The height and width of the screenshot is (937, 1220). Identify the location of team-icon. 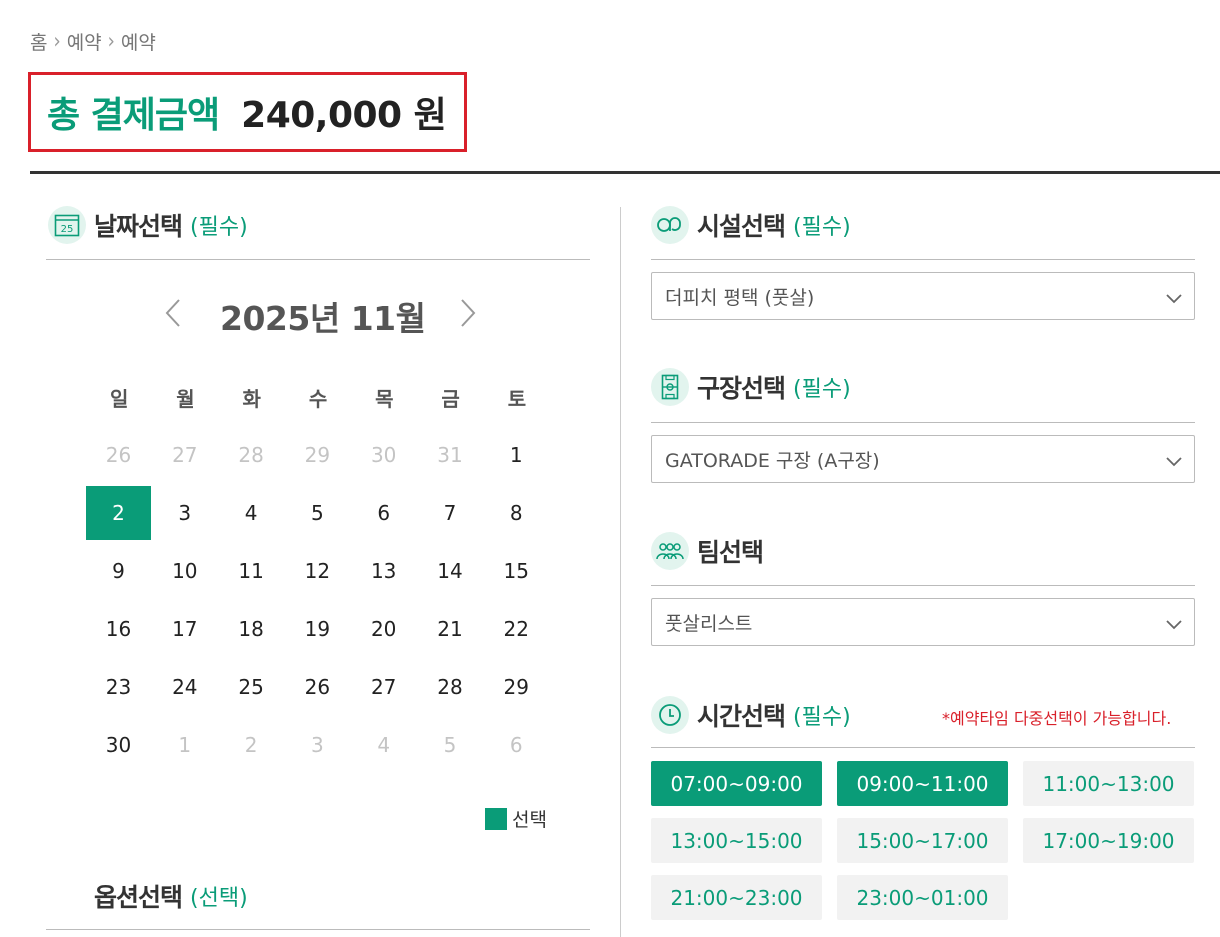
(670, 551).